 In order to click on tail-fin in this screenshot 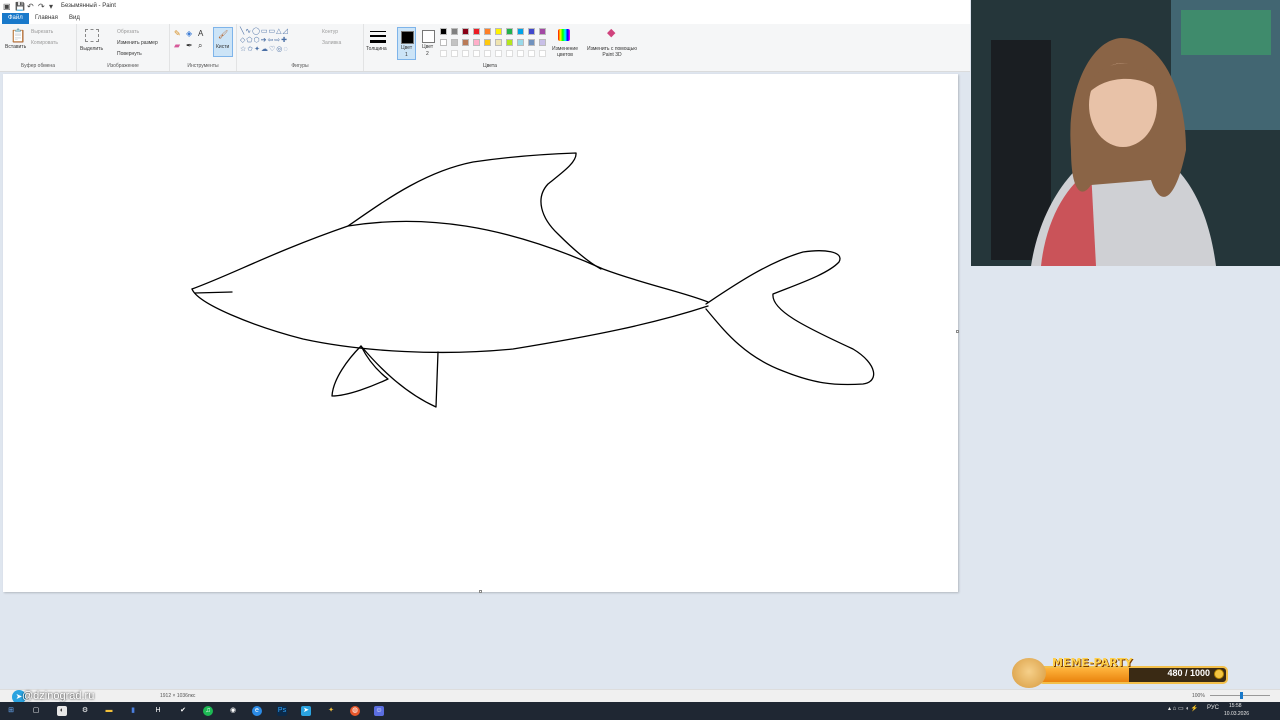, I will do `click(790, 318)`.